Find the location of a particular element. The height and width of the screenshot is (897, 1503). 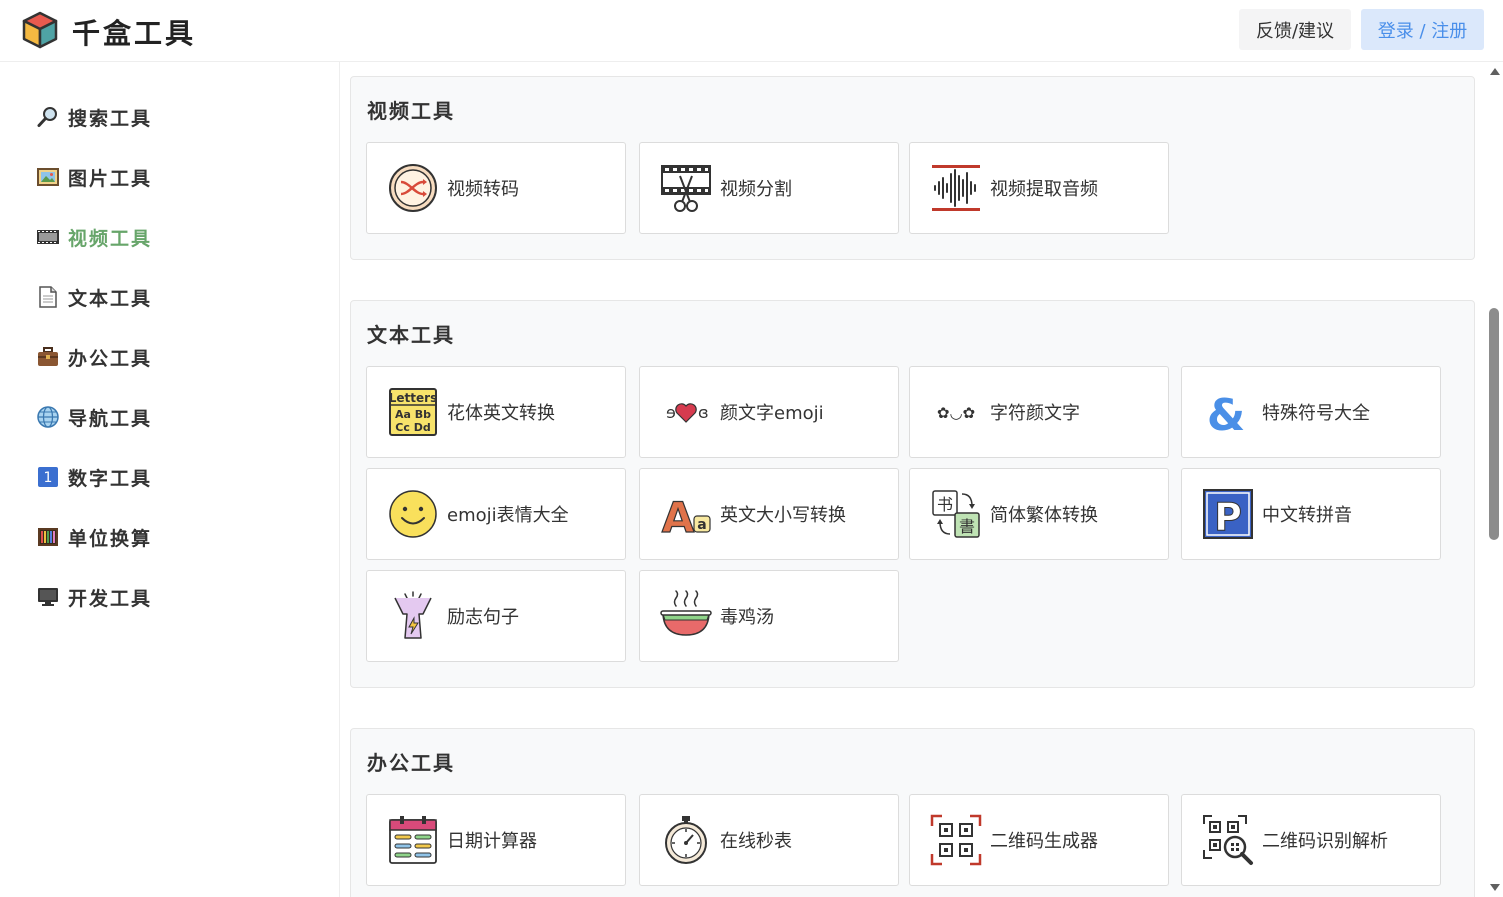

tool-label: 视频转码 is located at coordinates (483, 189).